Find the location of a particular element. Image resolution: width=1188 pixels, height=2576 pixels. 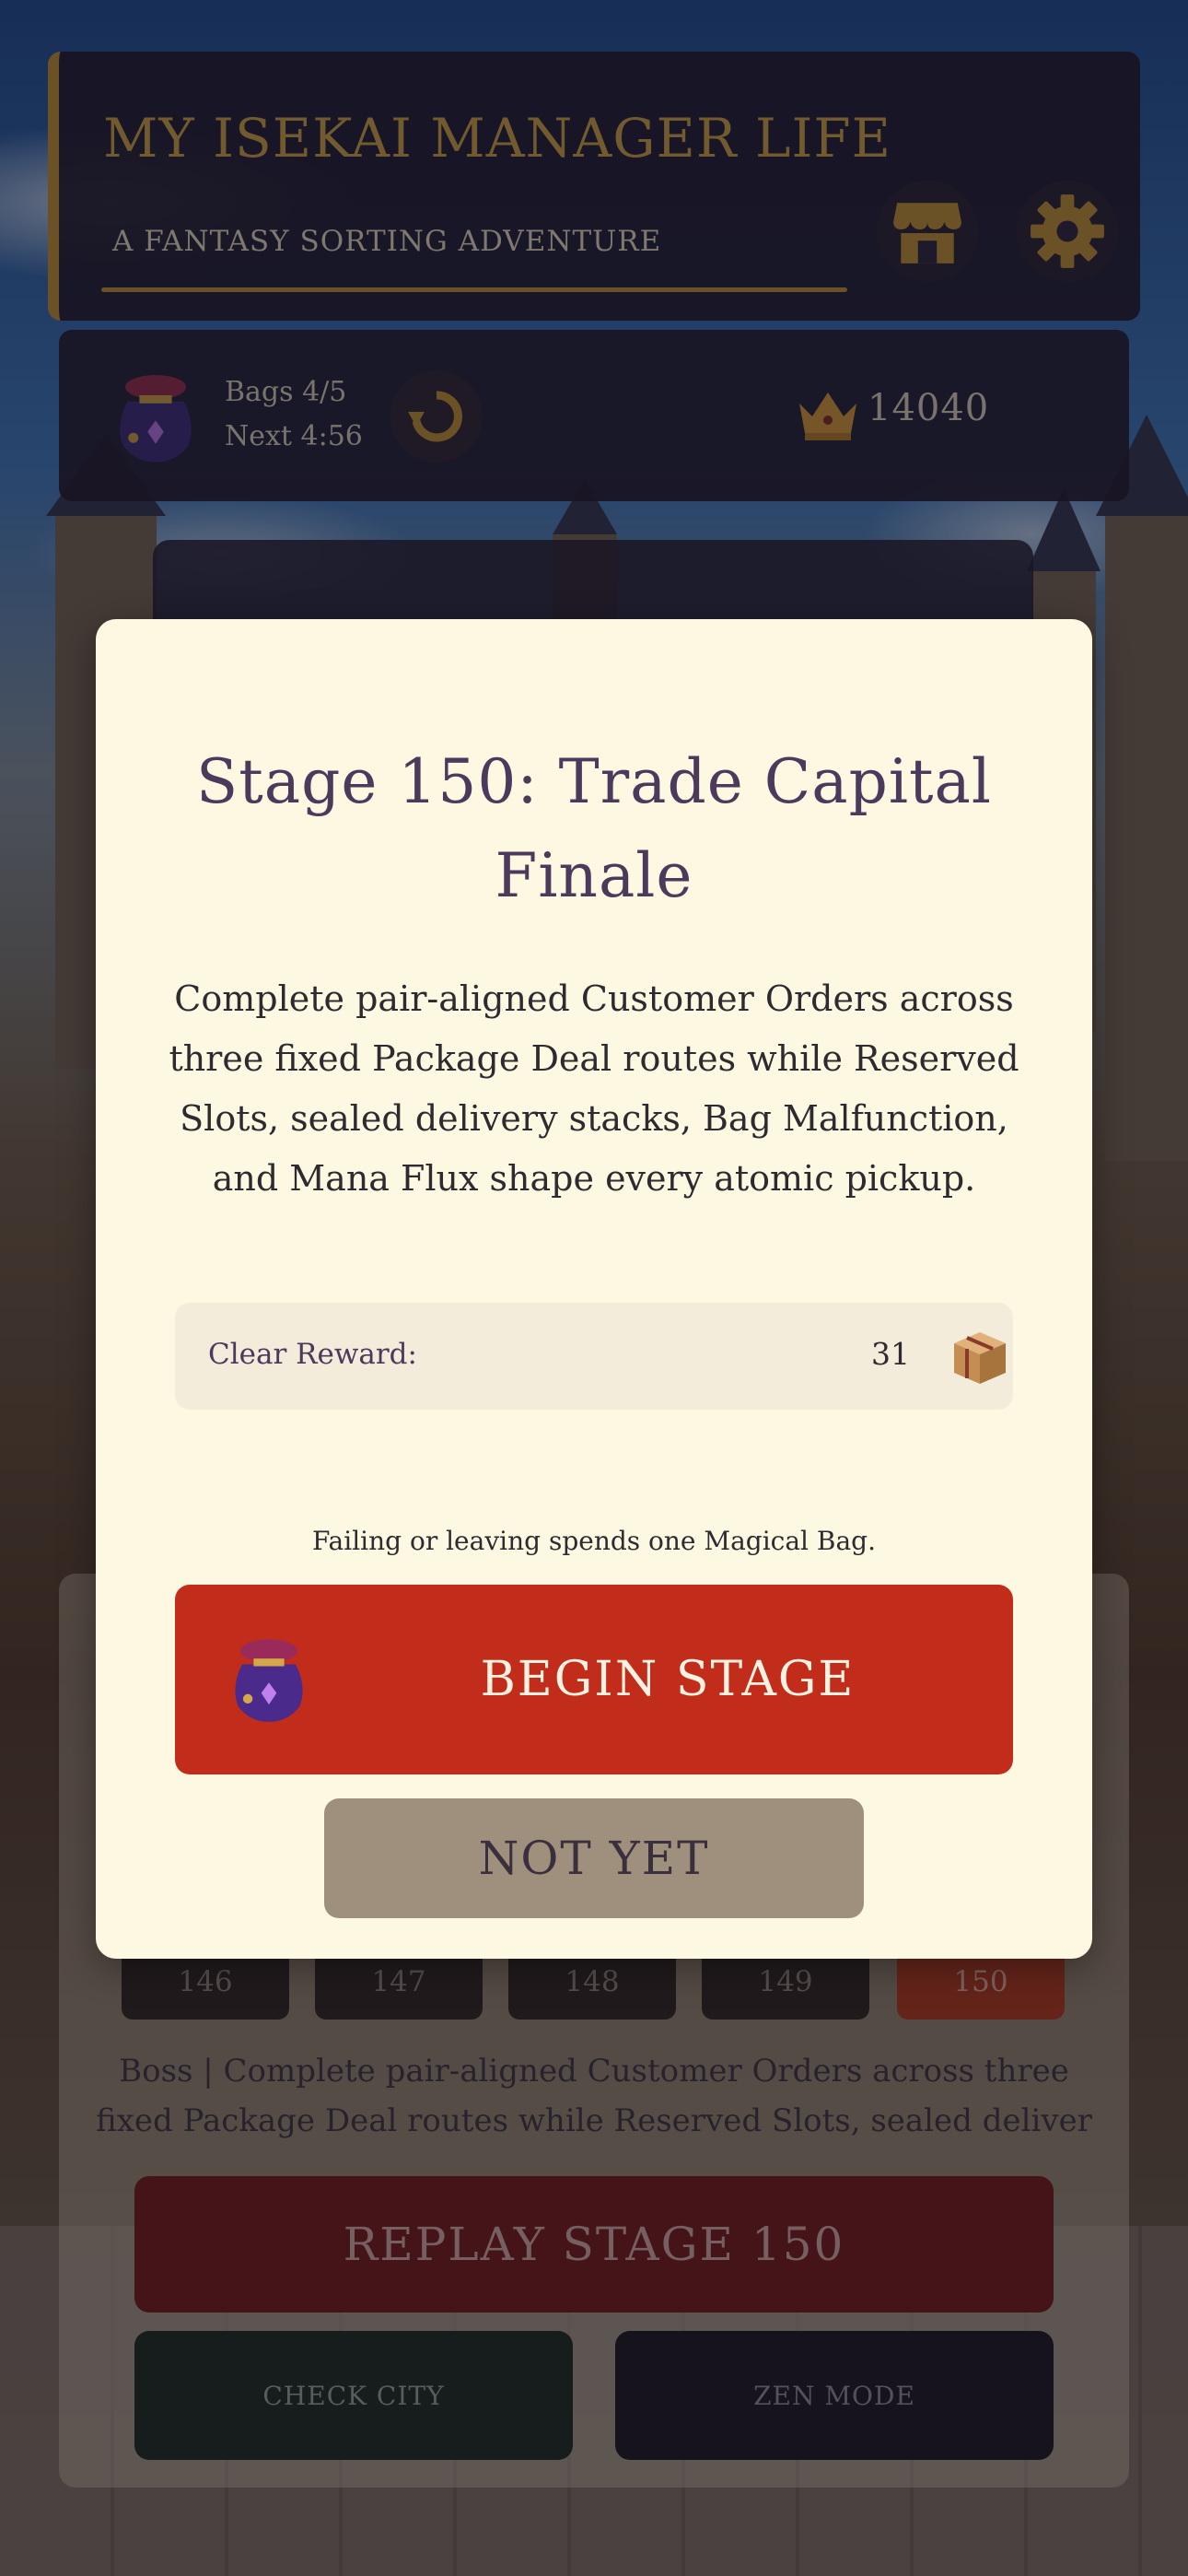

not-yet-button: NOT YET is located at coordinates (594, 1858).